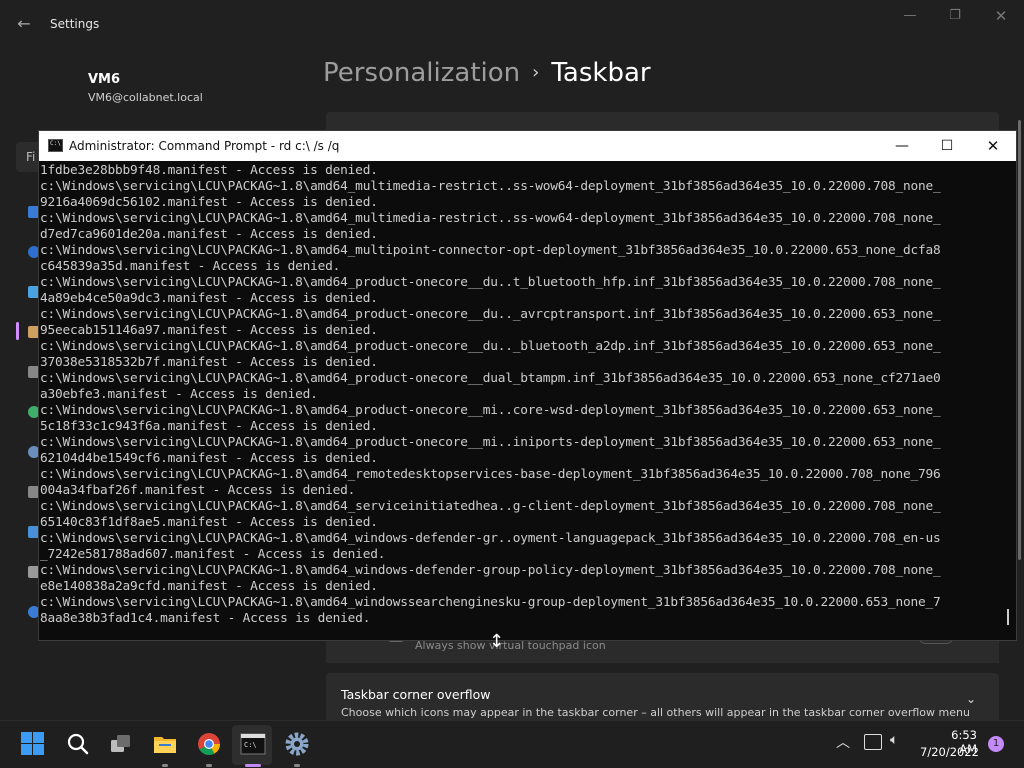  What do you see at coordinates (297, 744) in the screenshot?
I see `gear-icon` at bounding box center [297, 744].